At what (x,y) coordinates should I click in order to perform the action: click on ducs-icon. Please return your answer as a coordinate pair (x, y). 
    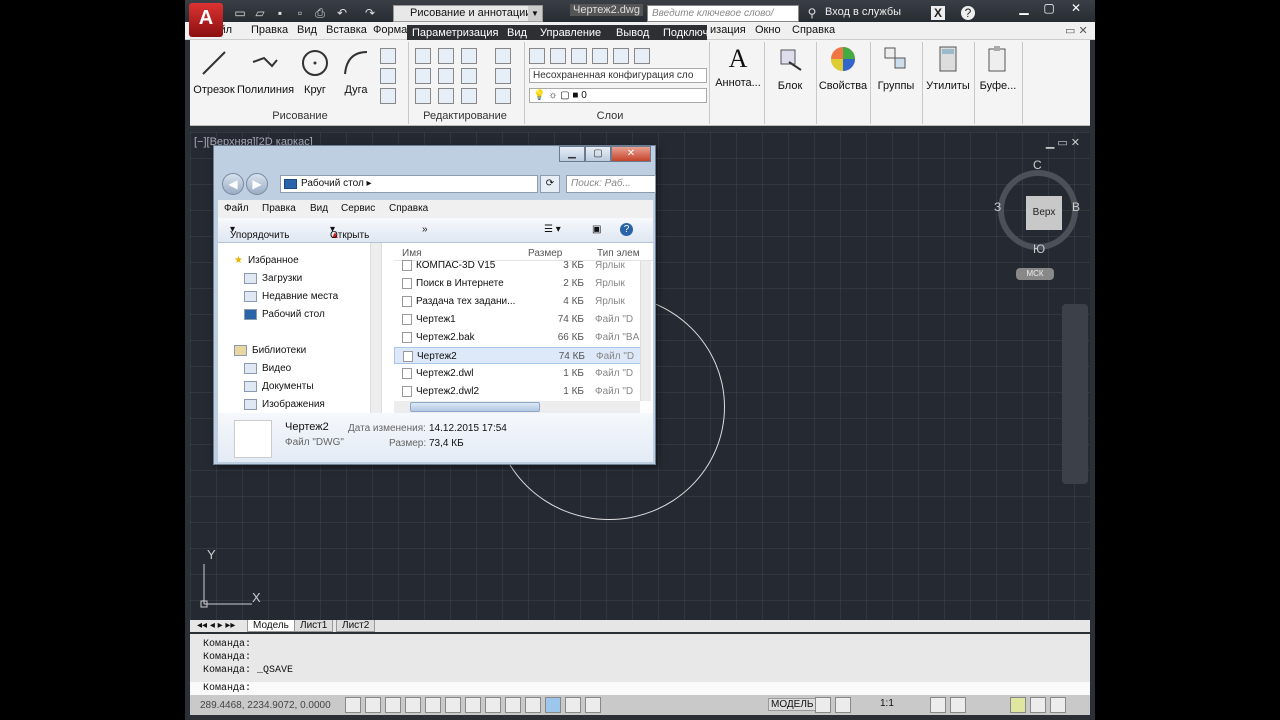
    Looking at the image, I should click on (513, 705).